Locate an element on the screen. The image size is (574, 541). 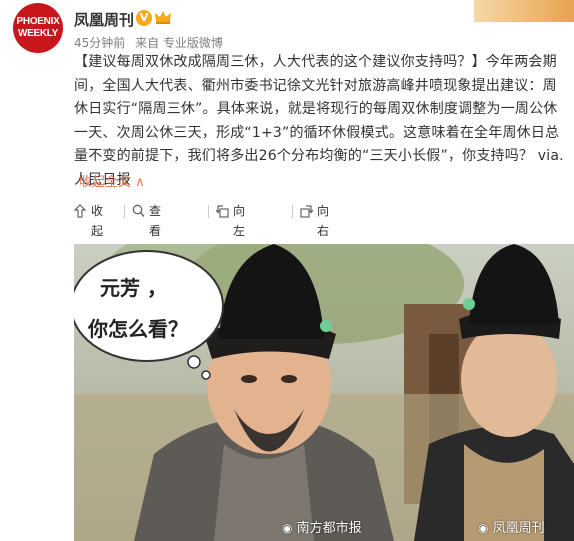
magnifier-icon is located at coordinates (138, 211).